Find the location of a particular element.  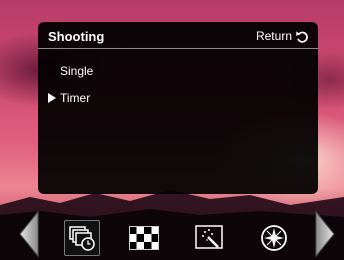

right-arrow-icon is located at coordinates (325, 234).